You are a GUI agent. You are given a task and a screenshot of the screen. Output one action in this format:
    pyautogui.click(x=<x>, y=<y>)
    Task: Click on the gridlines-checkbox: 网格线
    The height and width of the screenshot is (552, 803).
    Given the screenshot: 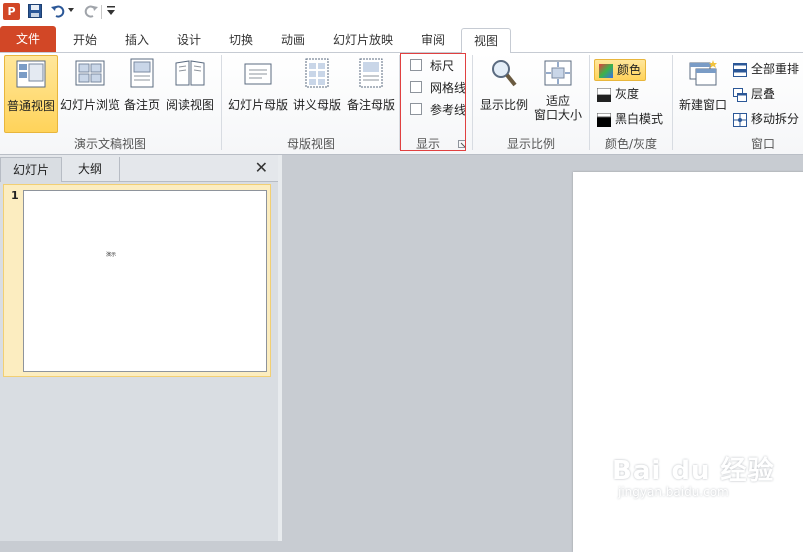 What is the action you would take?
    pyautogui.click(x=438, y=88)
    